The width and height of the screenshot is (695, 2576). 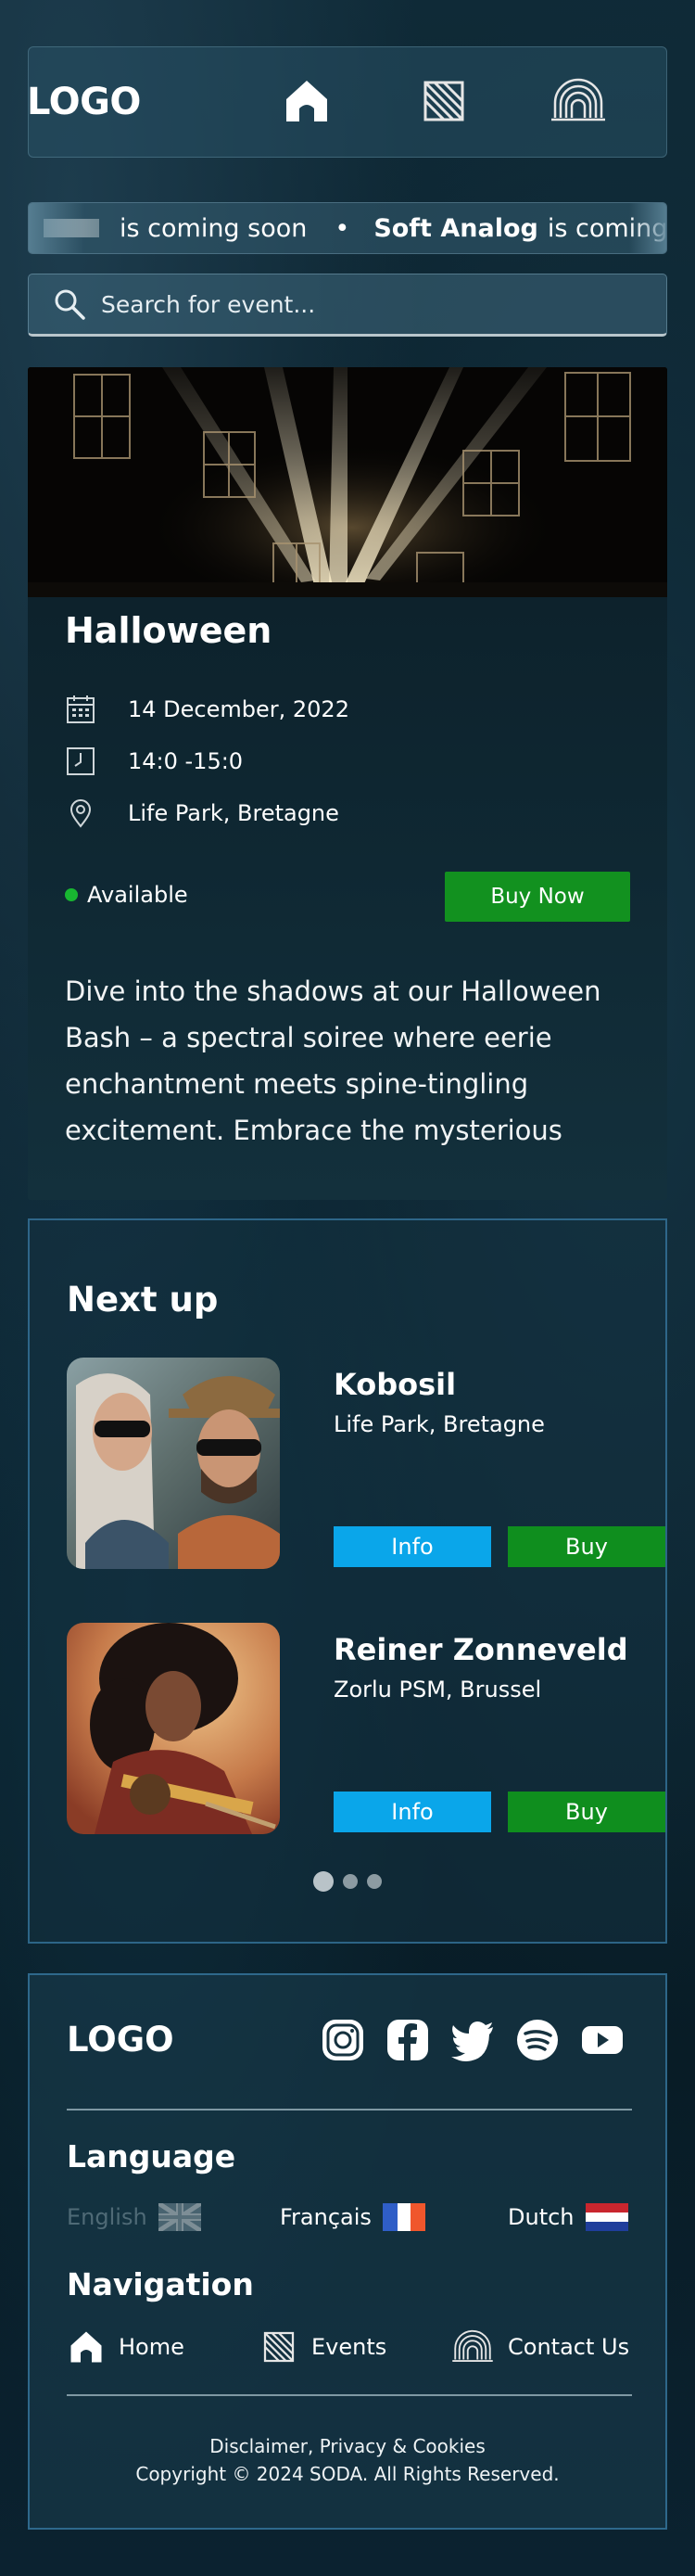 I want to click on instagram-icon, so click(x=343, y=2040).